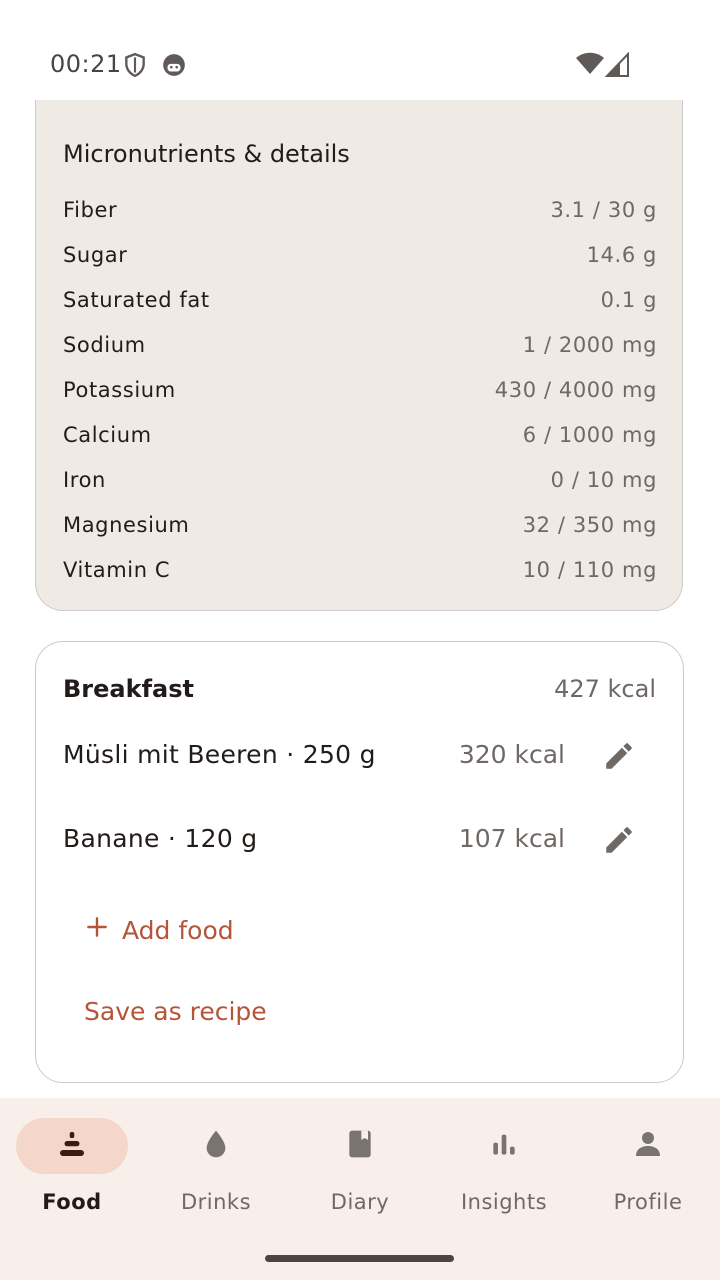 This screenshot has height=1280, width=720. I want to click on wifi-icon, so click(590, 63).